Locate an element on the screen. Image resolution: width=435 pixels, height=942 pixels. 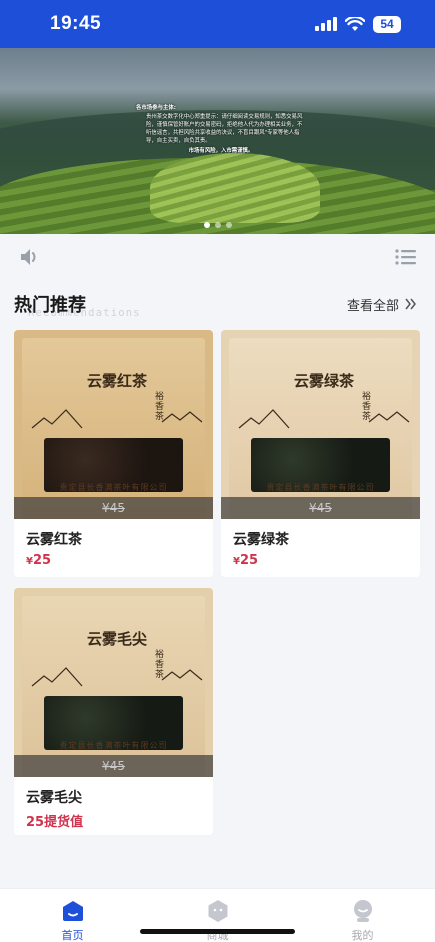
product-image: 云雾绿茶 裕香茶 贵定县长香满茶叶有限公司 ¥45 is located at coordinates (320, 424).